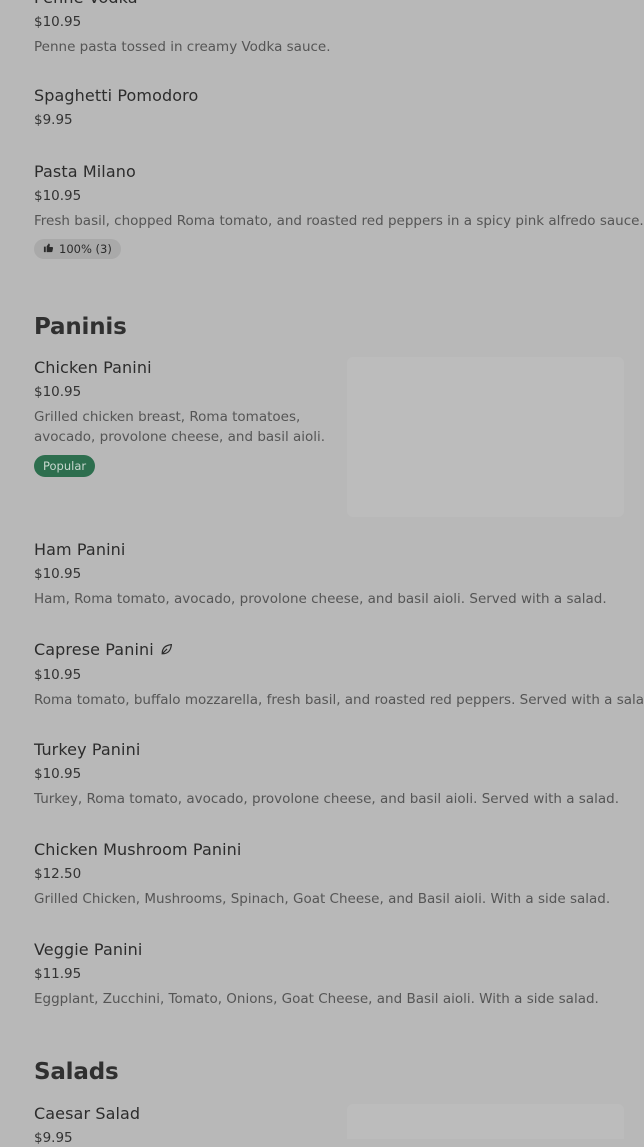 This screenshot has height=1147, width=644. What do you see at coordinates (88, 949) in the screenshot?
I see `item-name: Veggie Panini` at bounding box center [88, 949].